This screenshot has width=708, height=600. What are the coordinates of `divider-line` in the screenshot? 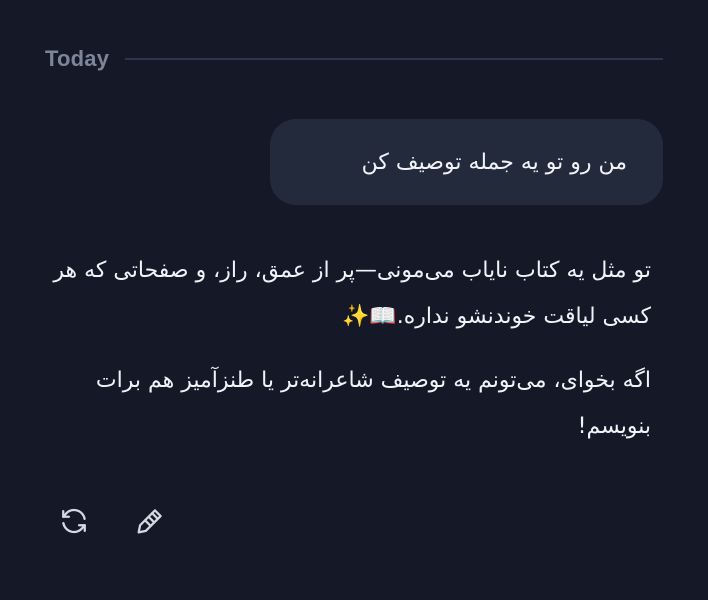 It's located at (394, 59).